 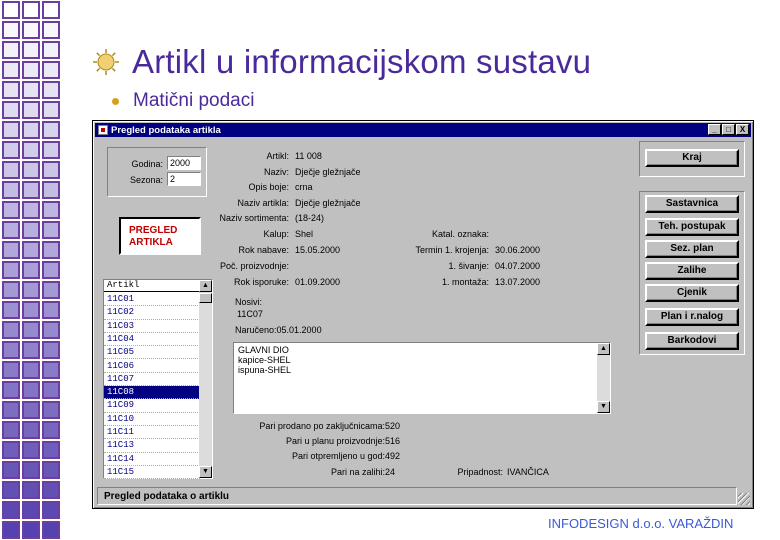 What do you see at coordinates (184, 163) in the screenshot?
I see `godina-field: 2000` at bounding box center [184, 163].